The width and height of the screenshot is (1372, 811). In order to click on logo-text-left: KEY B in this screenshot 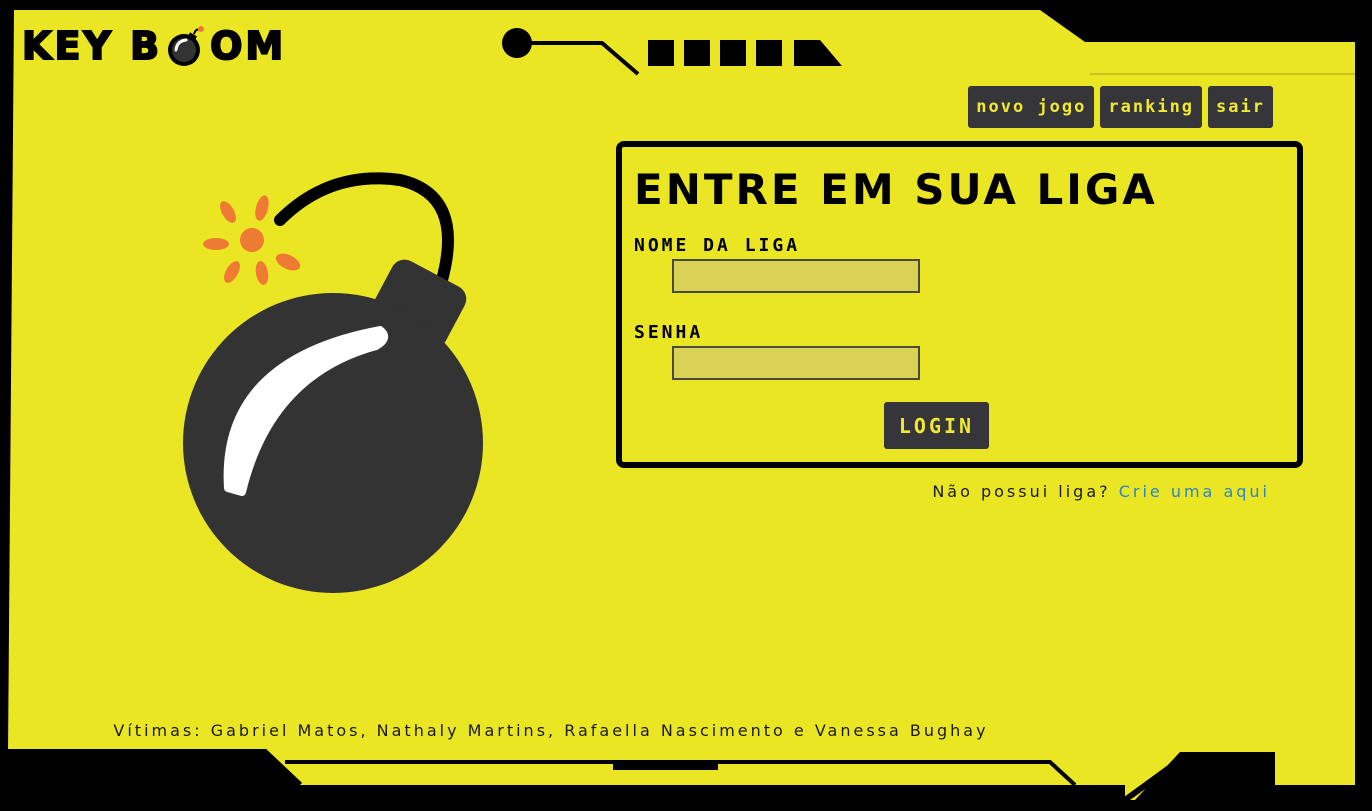, I will do `click(92, 46)`.